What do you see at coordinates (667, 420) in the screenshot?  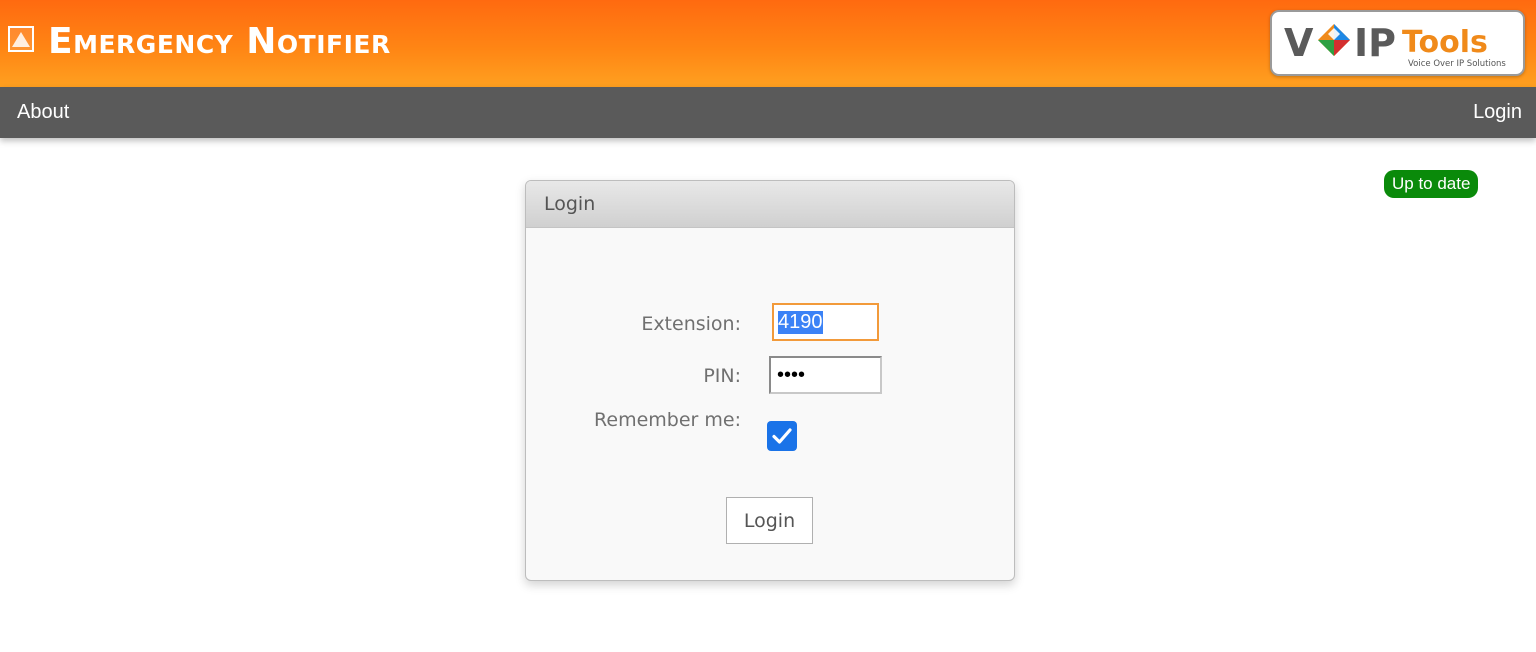 I see `remember-me-label: Remember me:` at bounding box center [667, 420].